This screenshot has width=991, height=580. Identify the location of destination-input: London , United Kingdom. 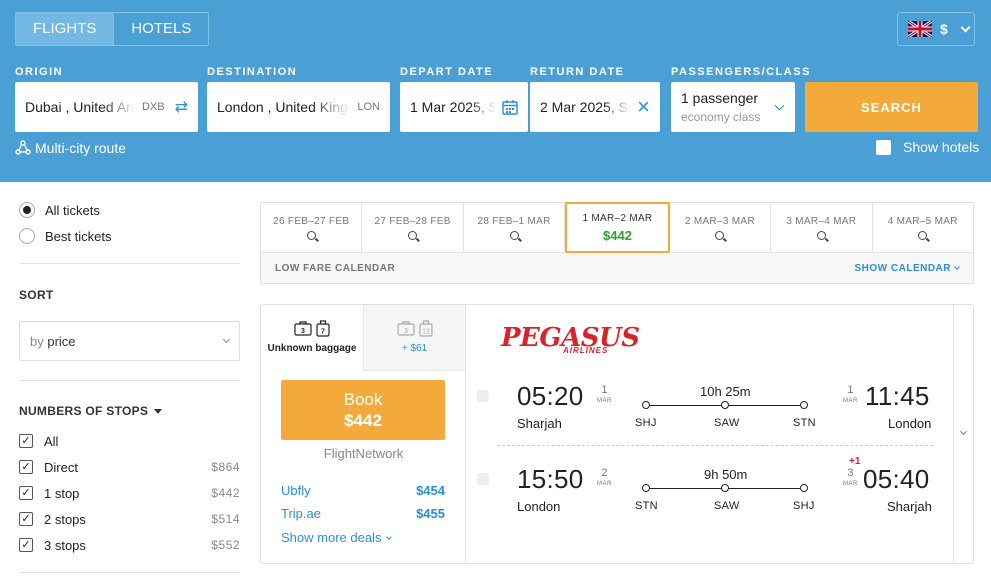
(284, 107).